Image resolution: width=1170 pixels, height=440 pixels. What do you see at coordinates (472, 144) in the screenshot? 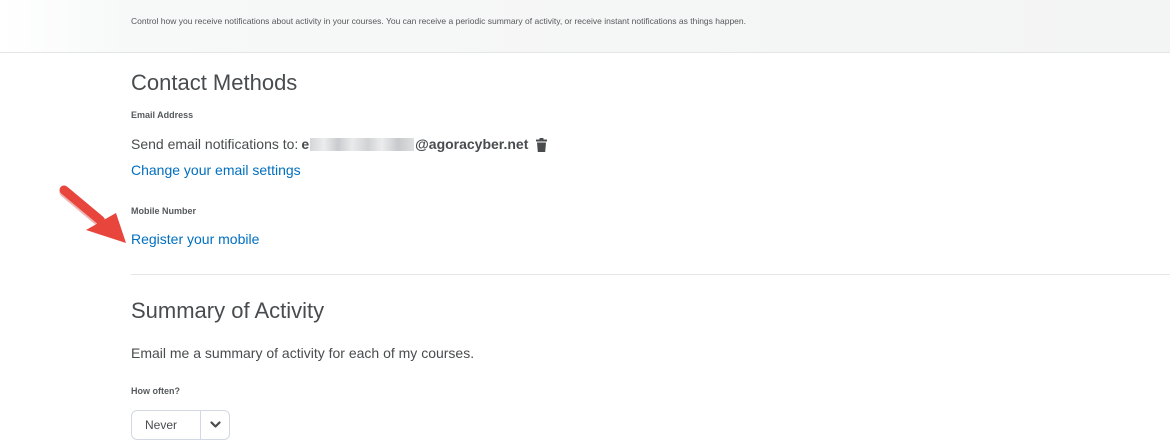
I see `email-domain: @agoracyber.net` at bounding box center [472, 144].